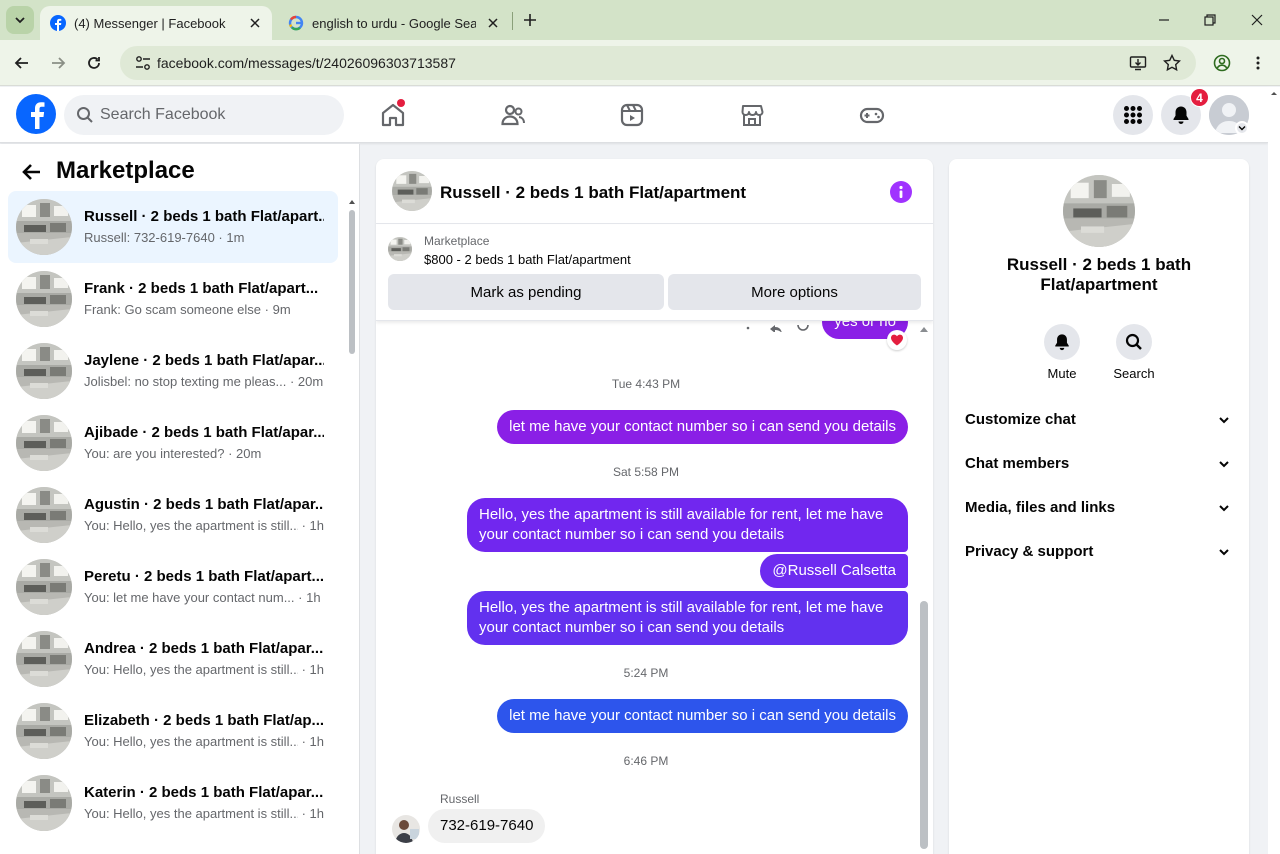  What do you see at coordinates (513, 115) in the screenshot?
I see `nav-friends` at bounding box center [513, 115].